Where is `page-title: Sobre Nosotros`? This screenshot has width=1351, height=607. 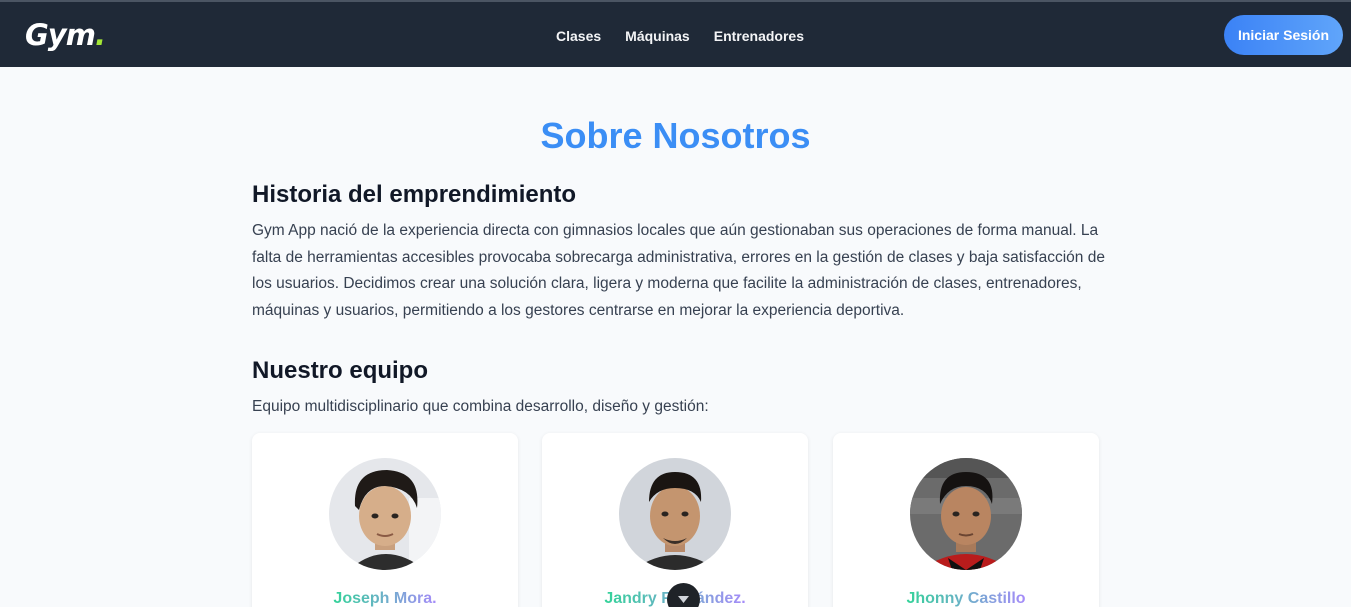
page-title: Sobre Nosotros is located at coordinates (675, 135).